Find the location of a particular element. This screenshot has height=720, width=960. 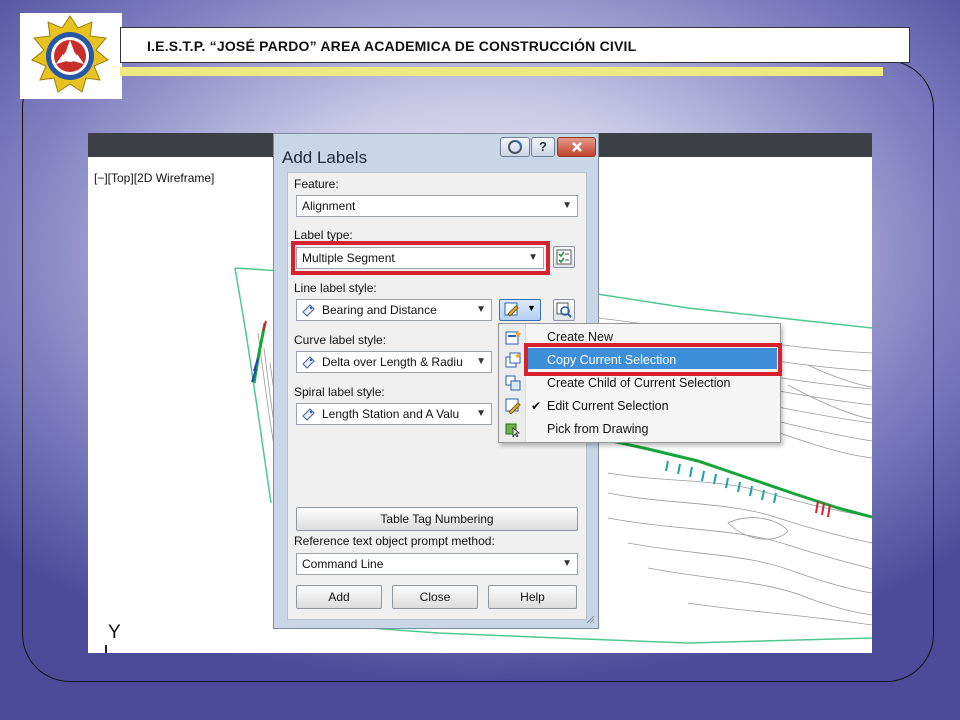

table-tag-numbering-button: Table Tag Numbering is located at coordinates (437, 519).